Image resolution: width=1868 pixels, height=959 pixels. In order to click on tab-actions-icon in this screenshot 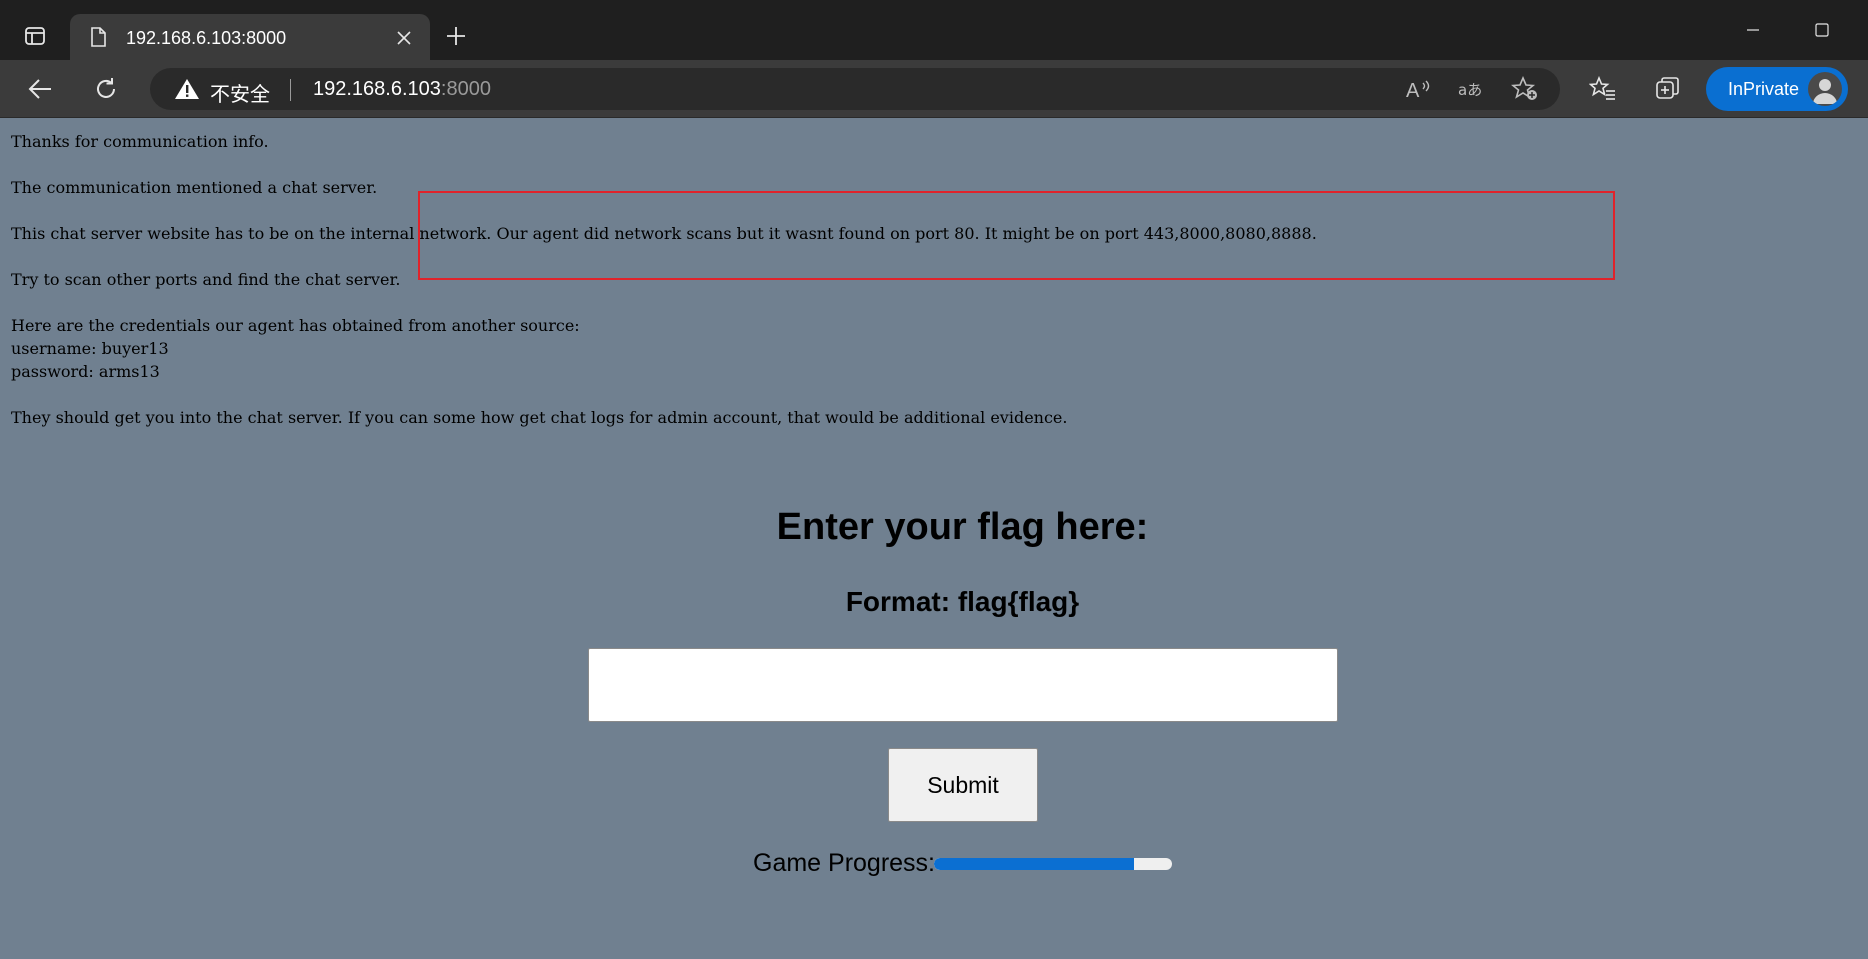, I will do `click(35, 36)`.